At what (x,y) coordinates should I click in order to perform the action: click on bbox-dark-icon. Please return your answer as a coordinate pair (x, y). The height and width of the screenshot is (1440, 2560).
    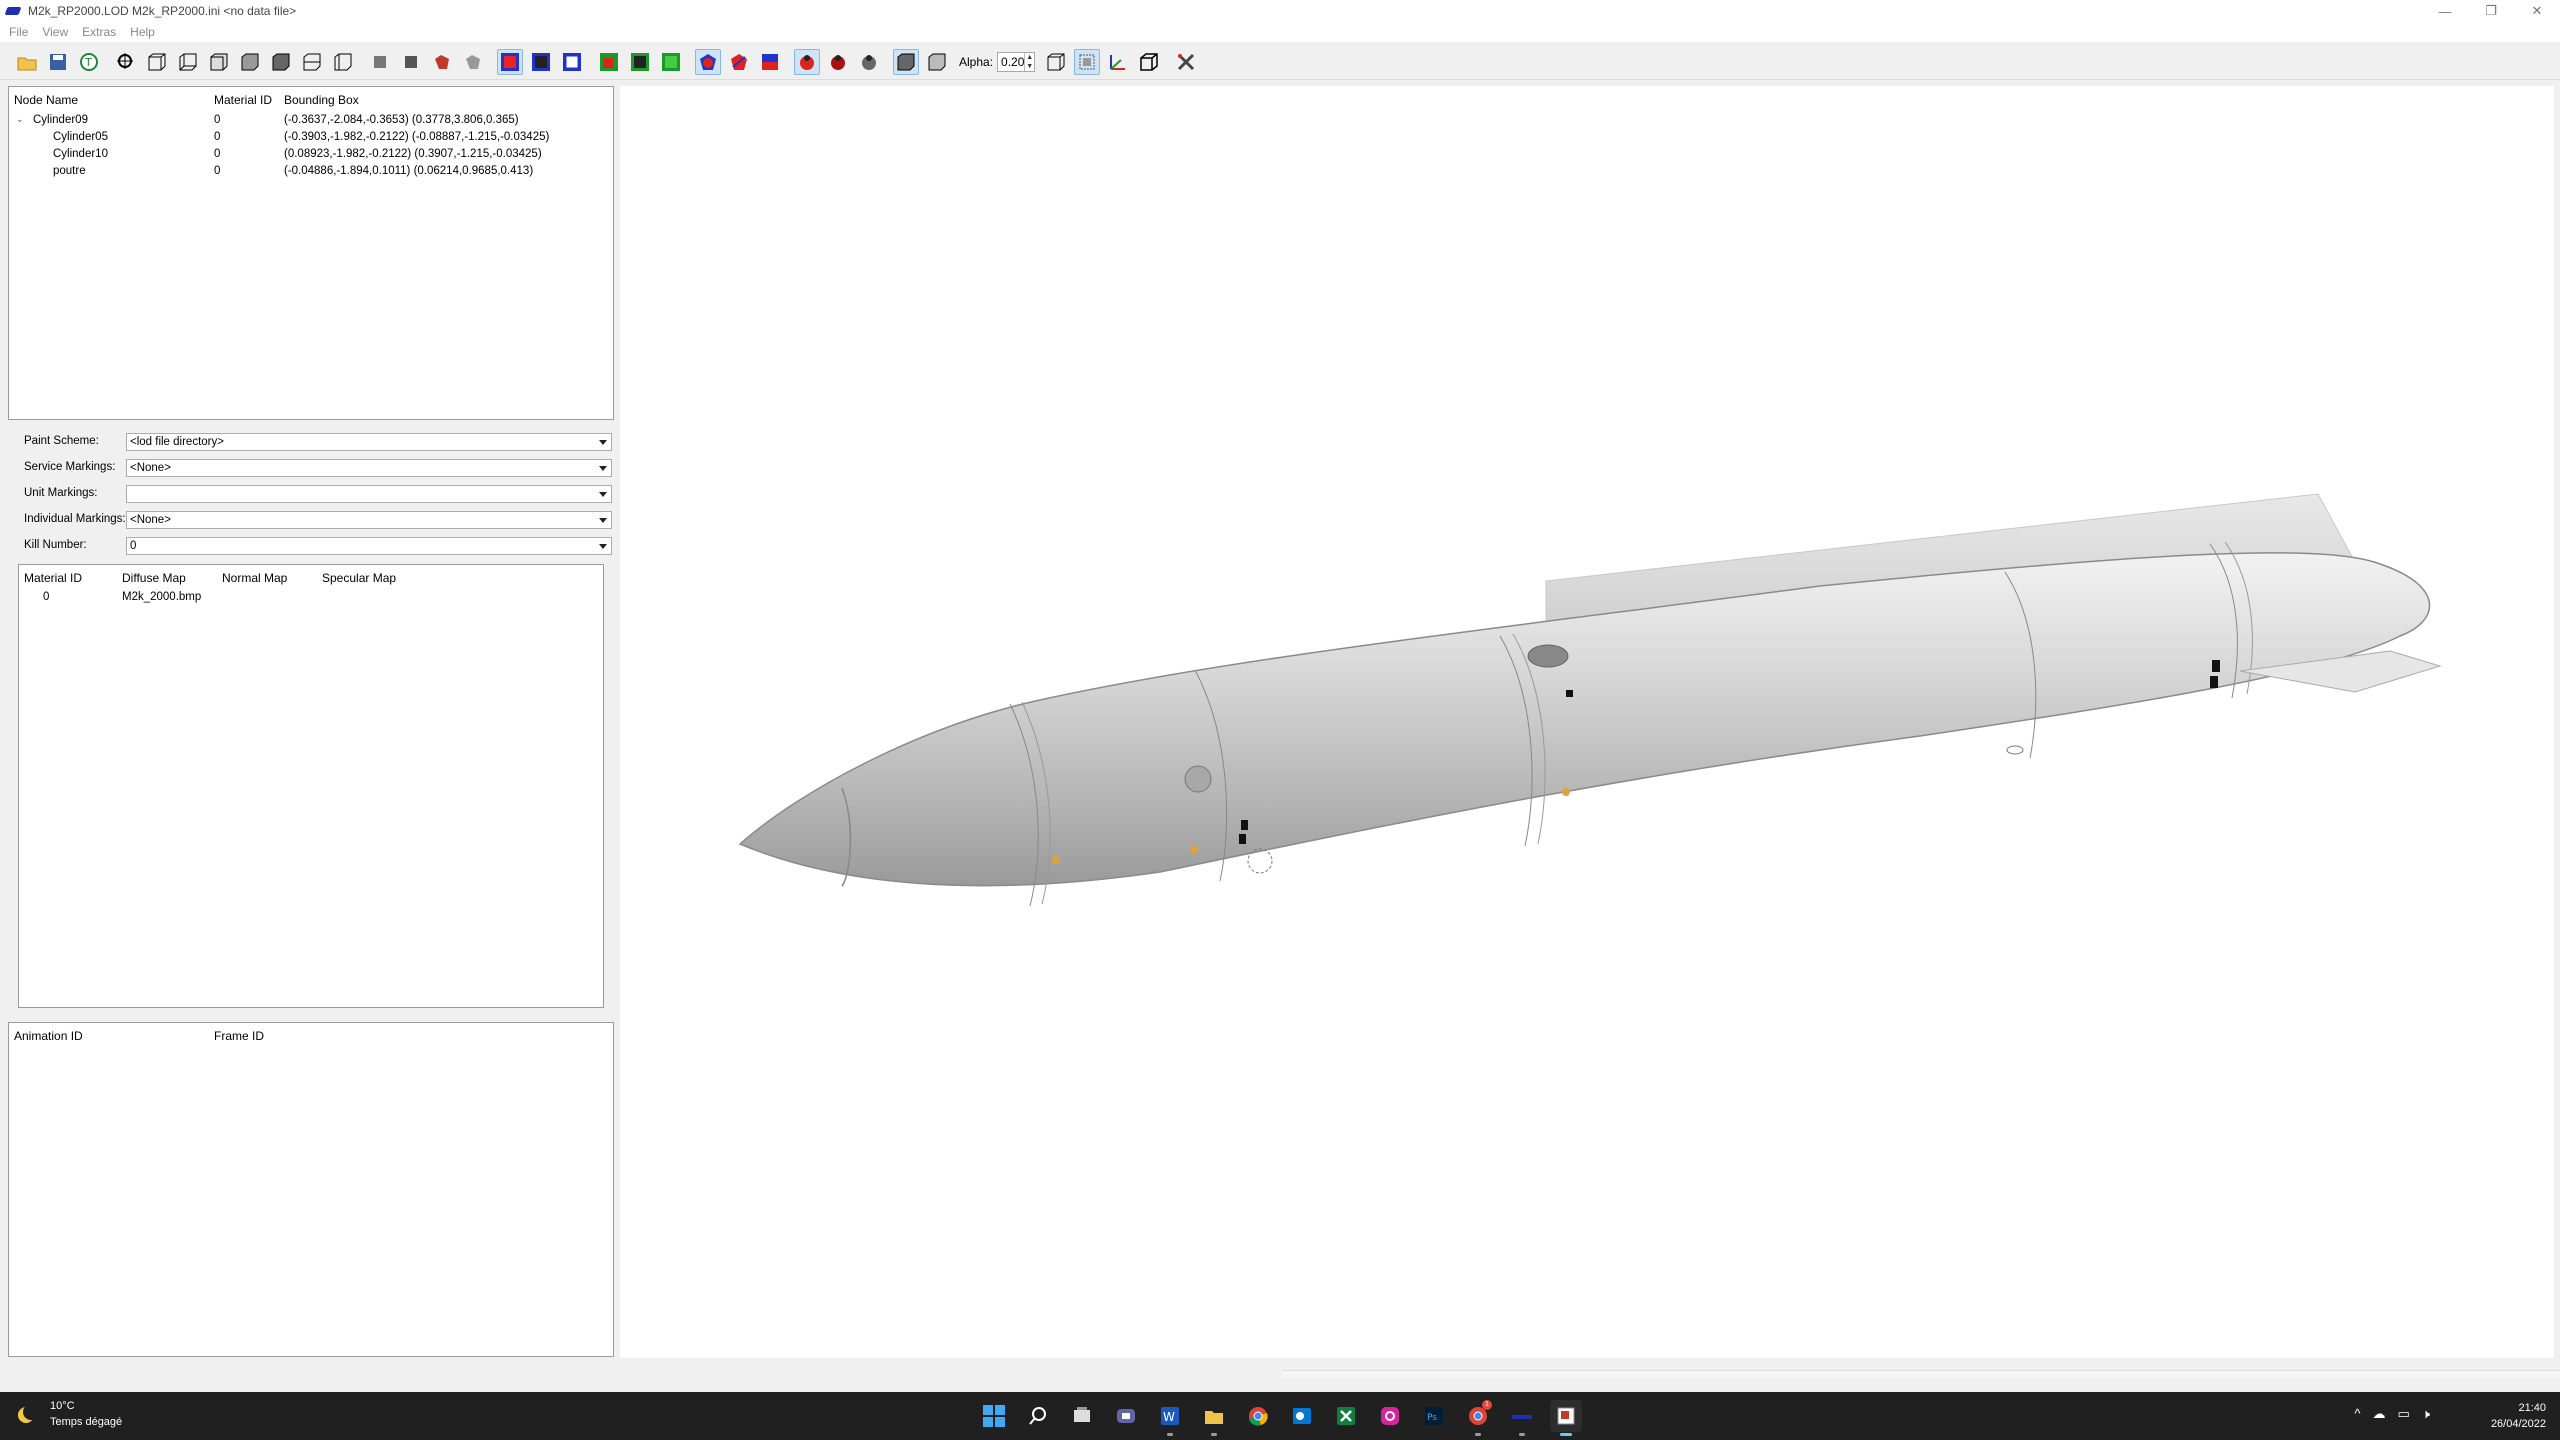
    Looking at the image, I should click on (541, 62).